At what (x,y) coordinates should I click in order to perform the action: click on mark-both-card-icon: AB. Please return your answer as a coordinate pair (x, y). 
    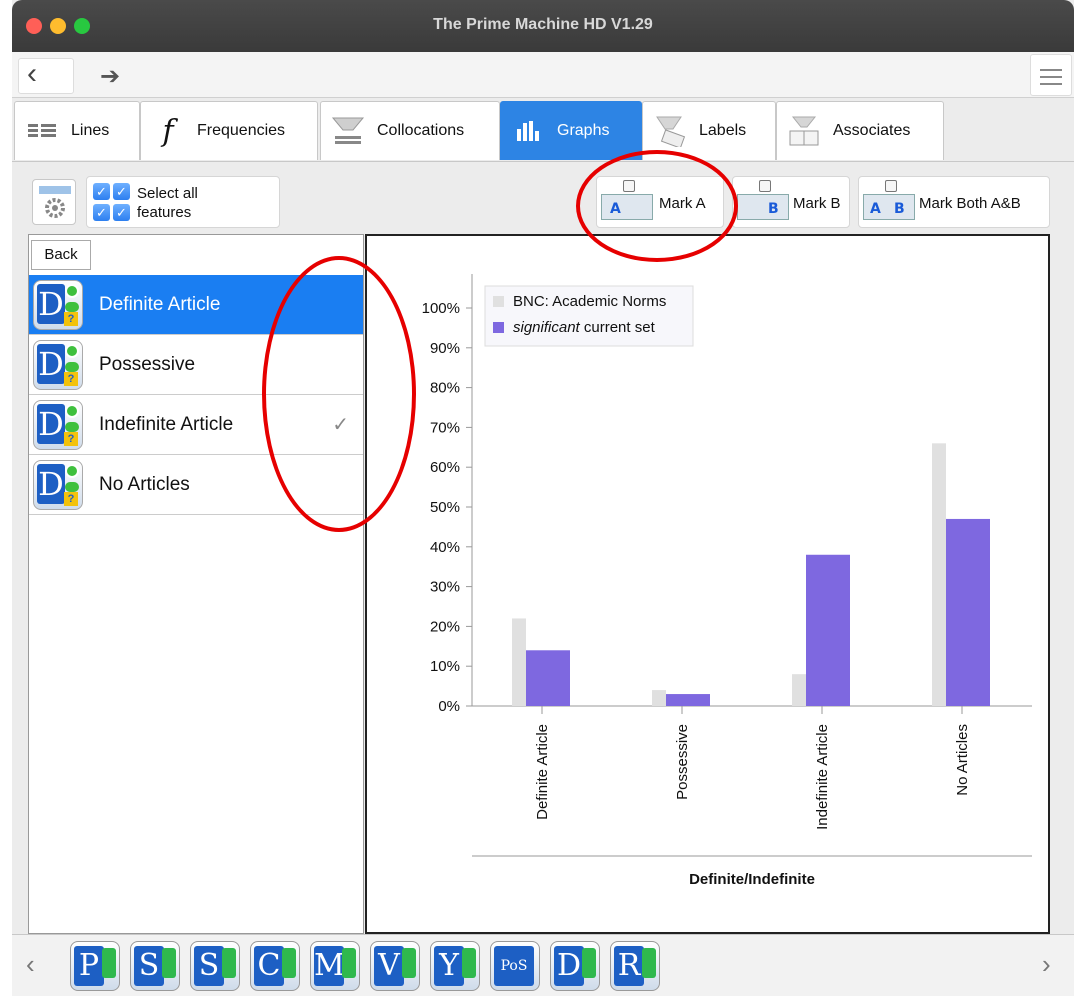
    Looking at the image, I should click on (889, 207).